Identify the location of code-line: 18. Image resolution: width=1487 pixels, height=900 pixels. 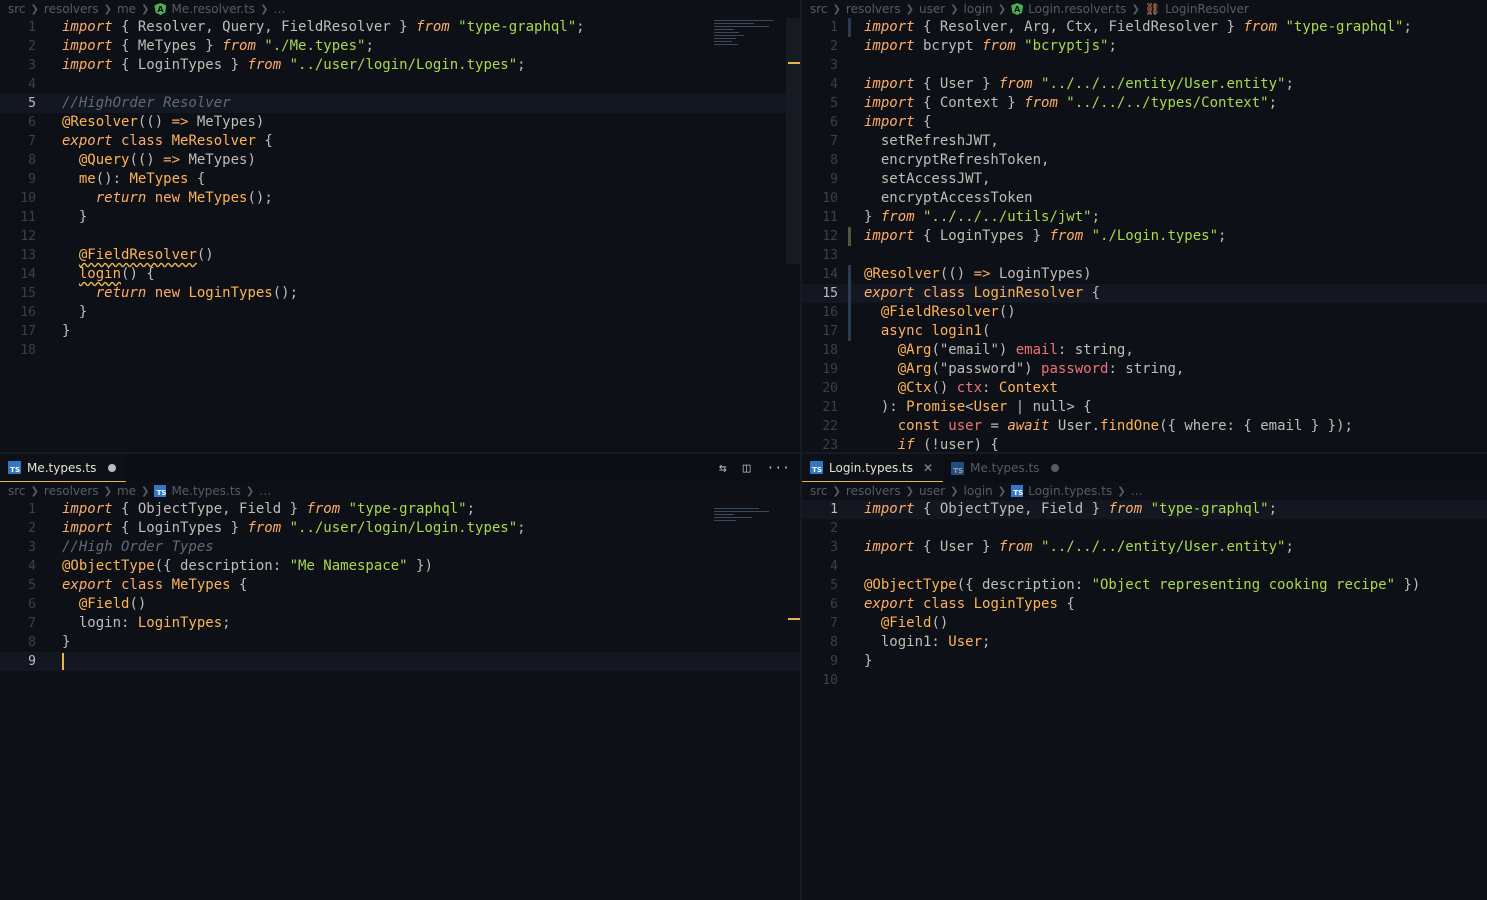
(400, 350).